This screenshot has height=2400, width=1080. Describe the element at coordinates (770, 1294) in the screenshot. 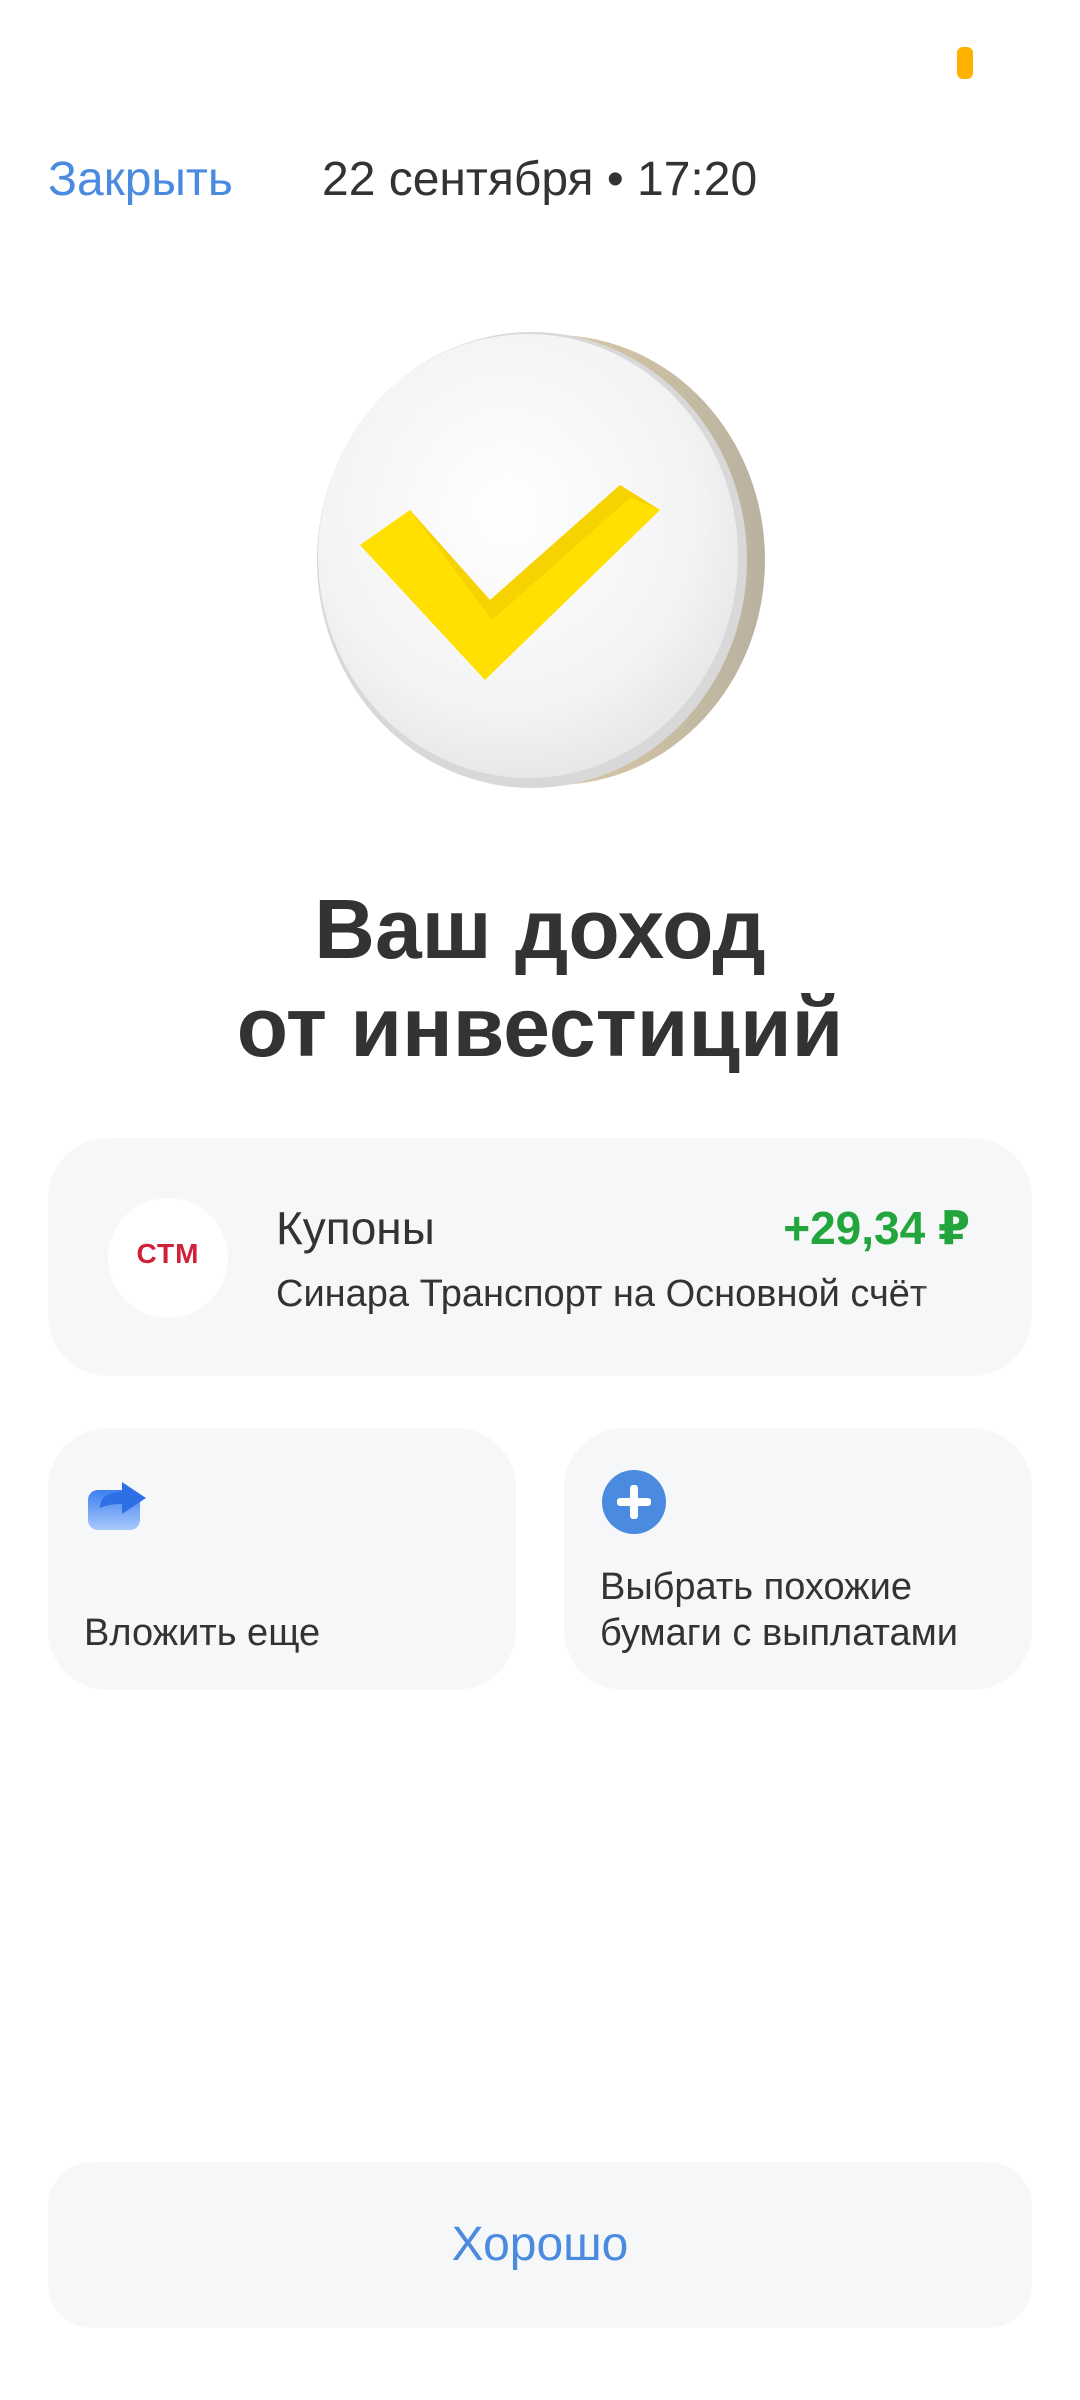

I see `coupon-account: на Основной счёт` at that location.